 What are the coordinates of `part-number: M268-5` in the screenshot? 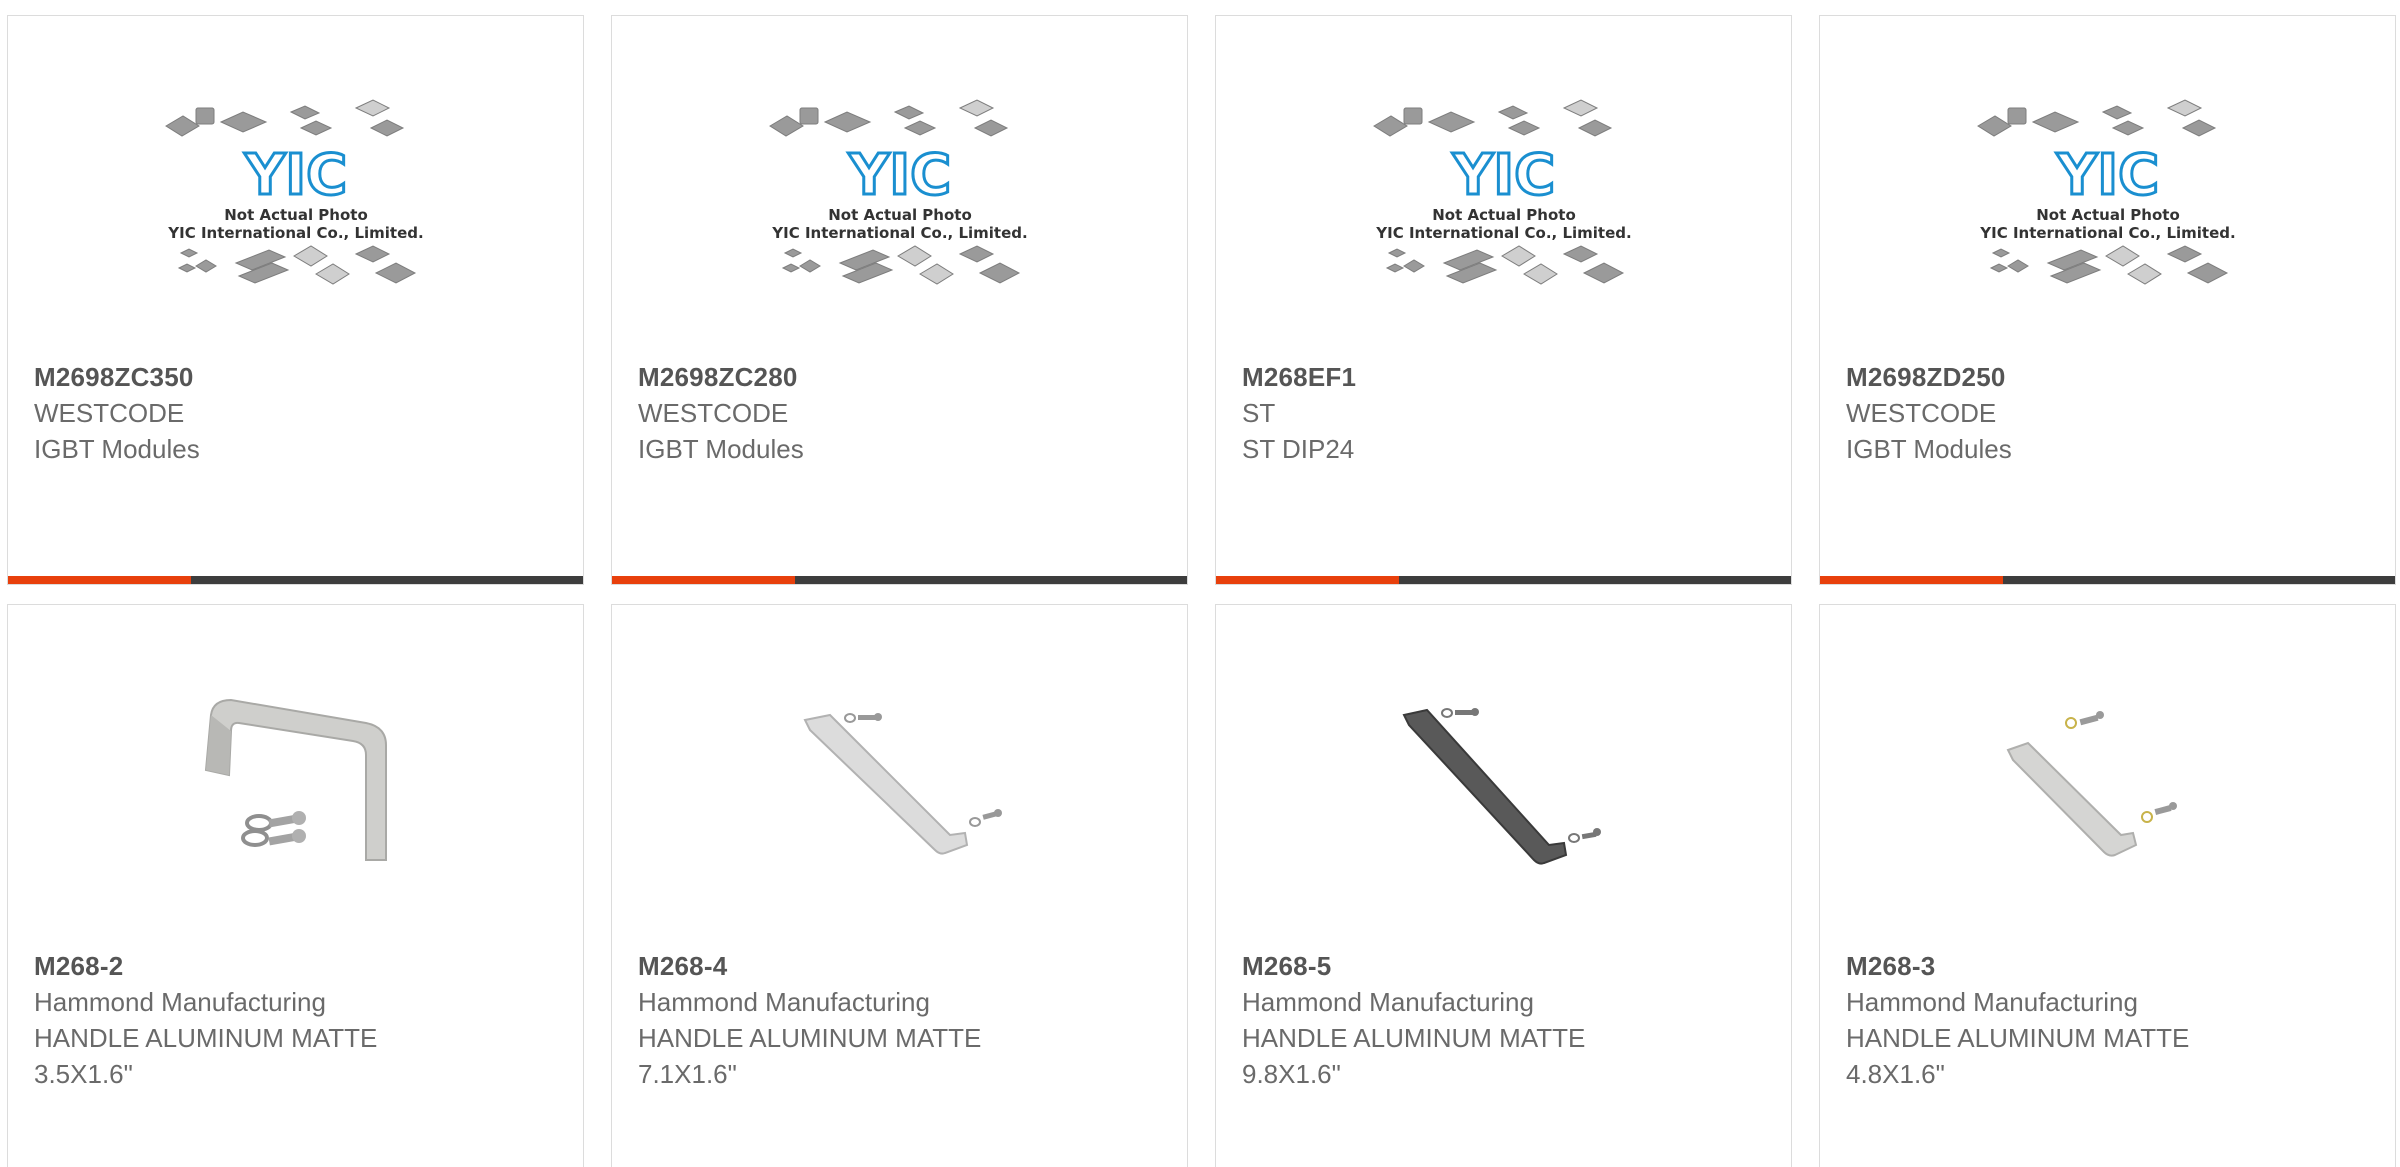 It's located at (1506, 966).